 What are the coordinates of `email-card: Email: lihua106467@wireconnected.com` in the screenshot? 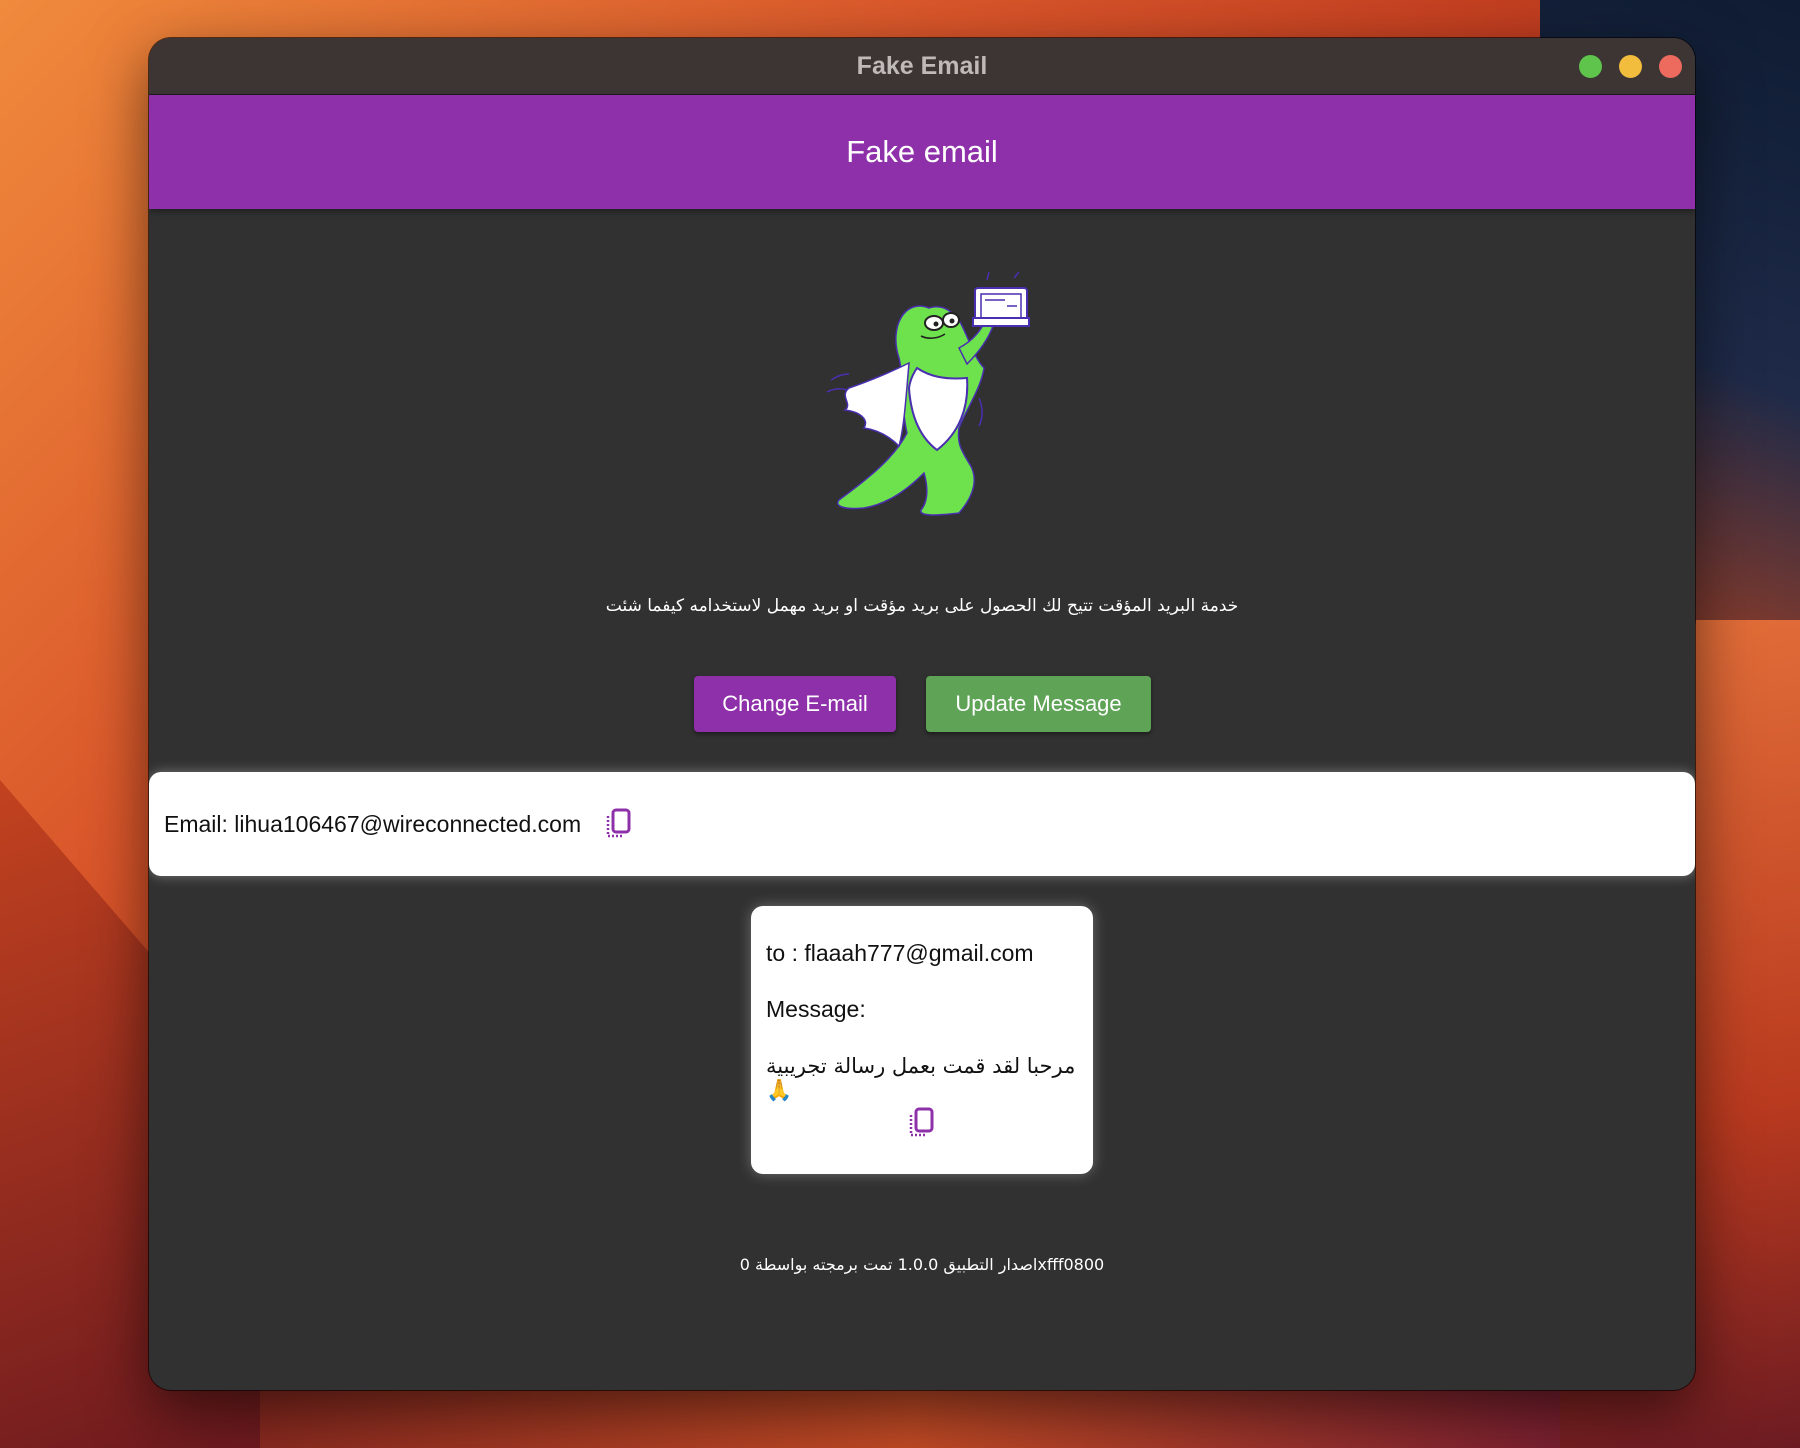 It's located at (922, 824).